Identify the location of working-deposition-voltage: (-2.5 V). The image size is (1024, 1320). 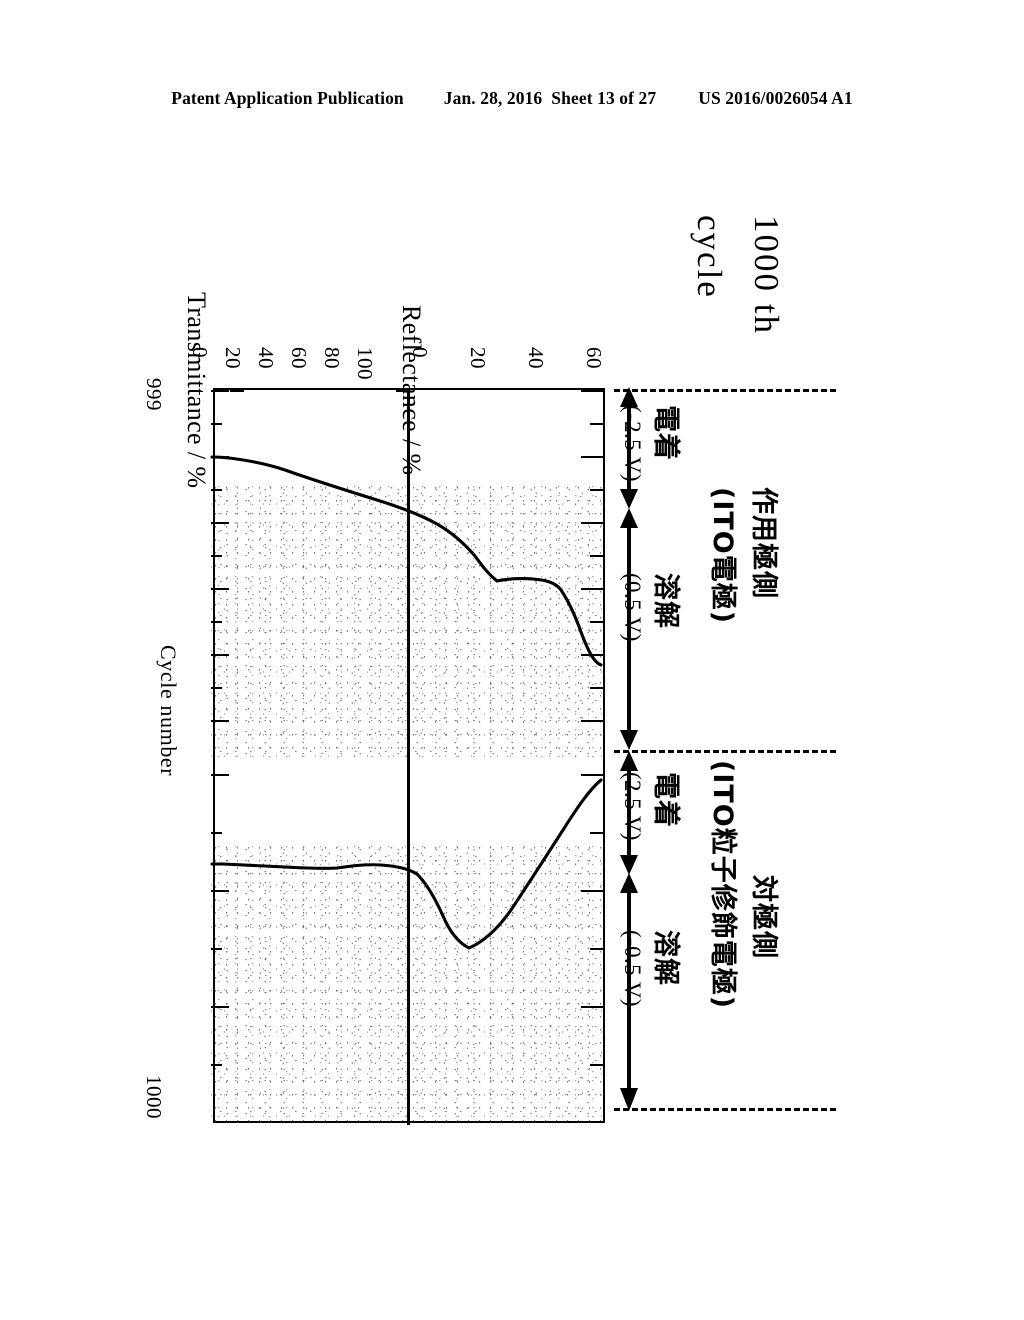
(632, 443).